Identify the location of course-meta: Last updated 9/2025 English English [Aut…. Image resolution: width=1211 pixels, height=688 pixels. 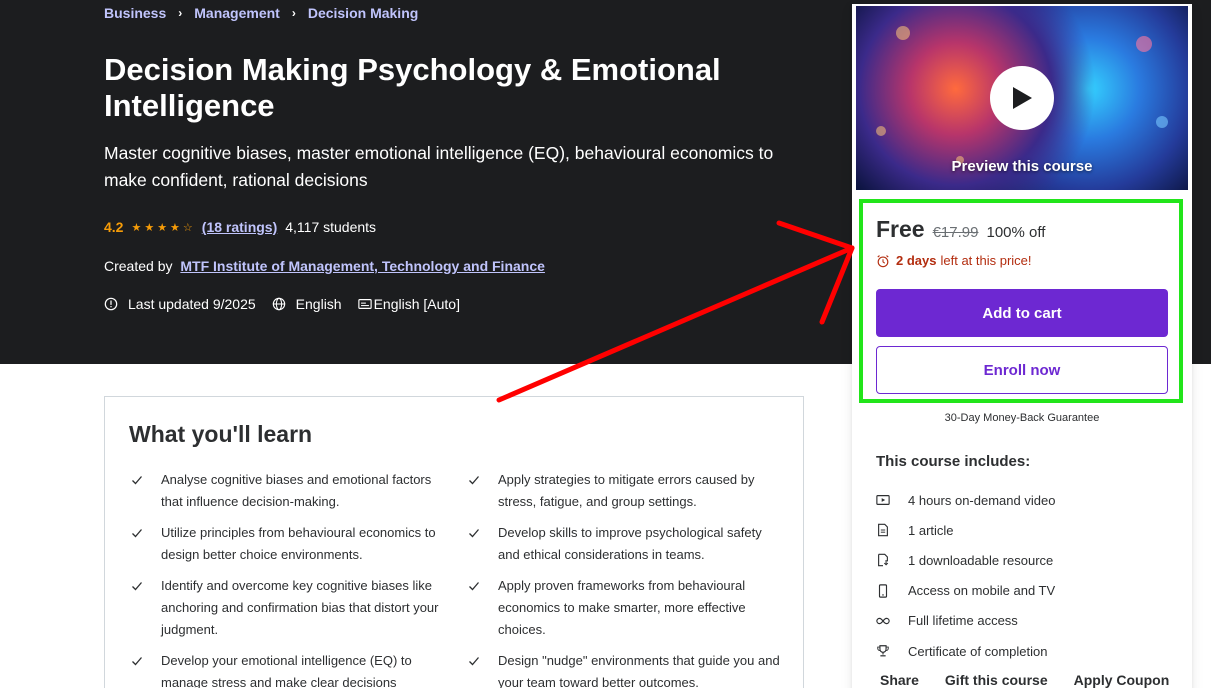
(290, 304).